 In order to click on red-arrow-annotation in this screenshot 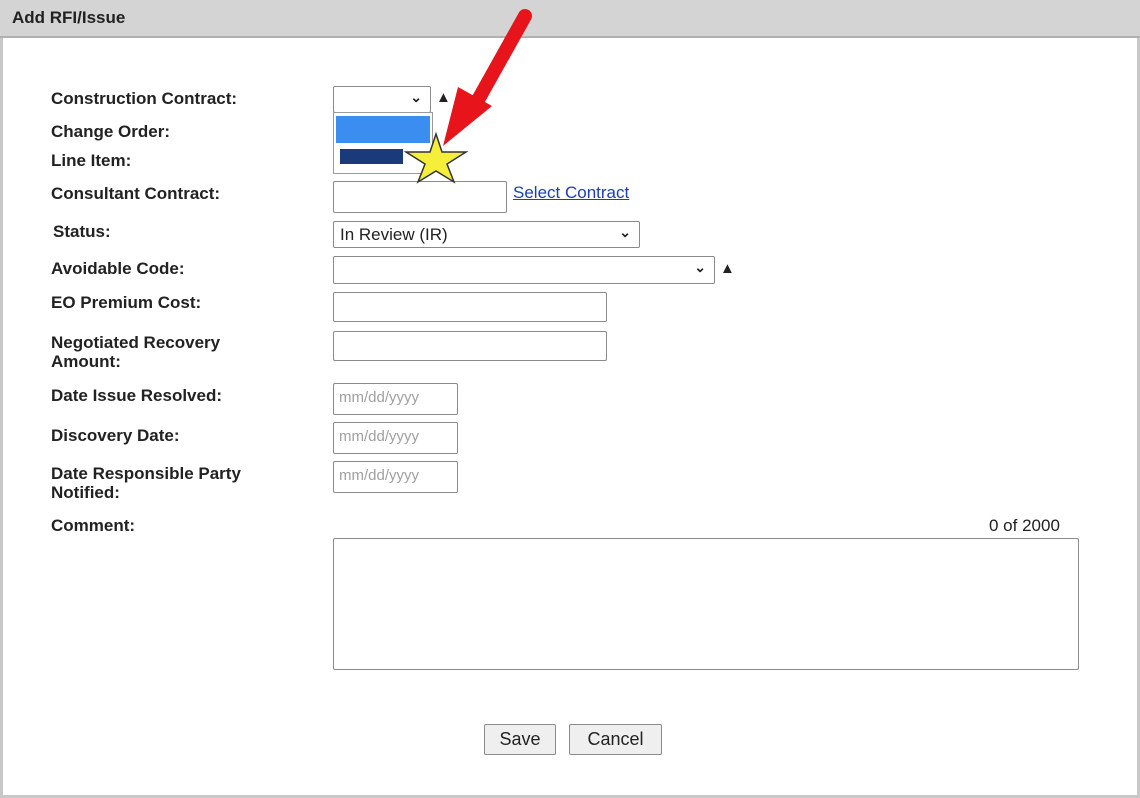, I will do `click(487, 77)`.